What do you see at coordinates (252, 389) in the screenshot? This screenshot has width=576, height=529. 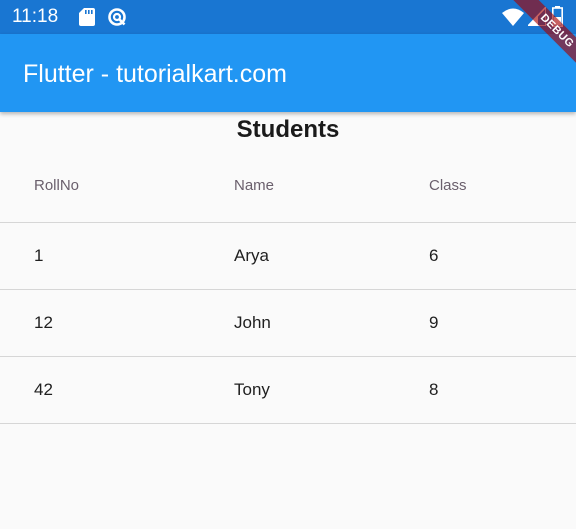 I see `table-cell-name: Tony` at bounding box center [252, 389].